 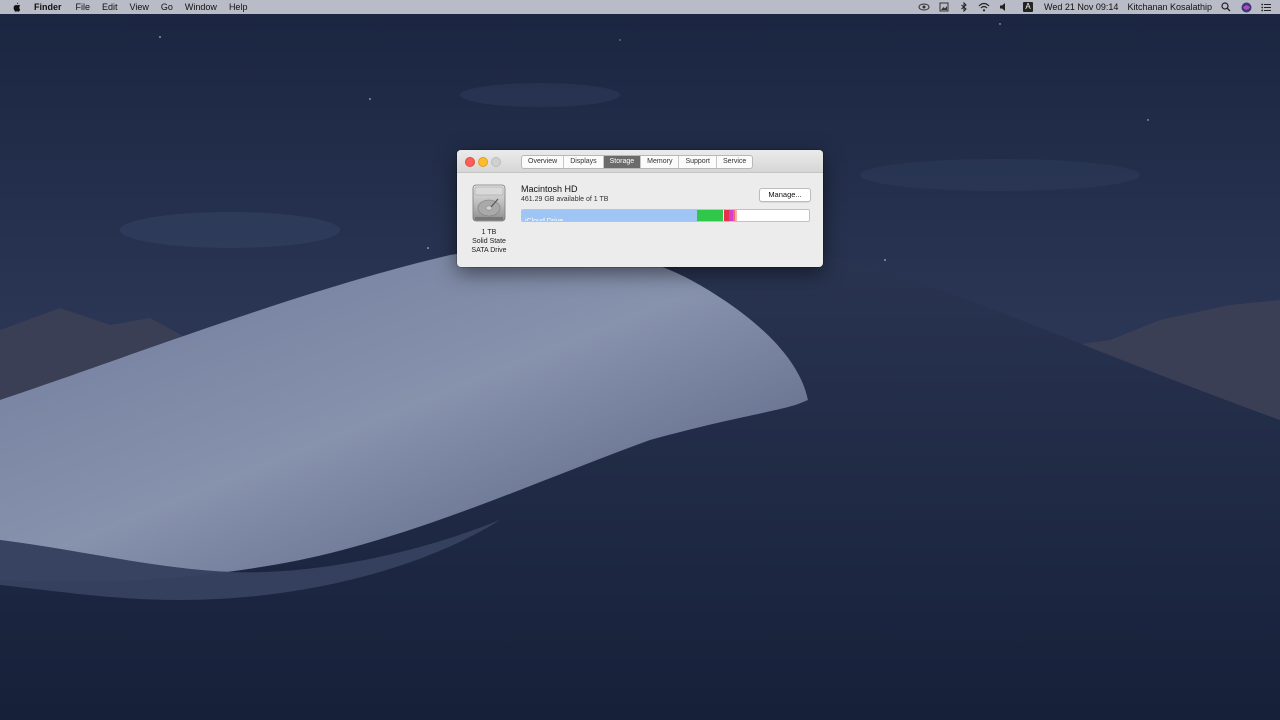 What do you see at coordinates (565, 199) in the screenshot?
I see `disk-available: 461.29 GB available of 1 TB` at bounding box center [565, 199].